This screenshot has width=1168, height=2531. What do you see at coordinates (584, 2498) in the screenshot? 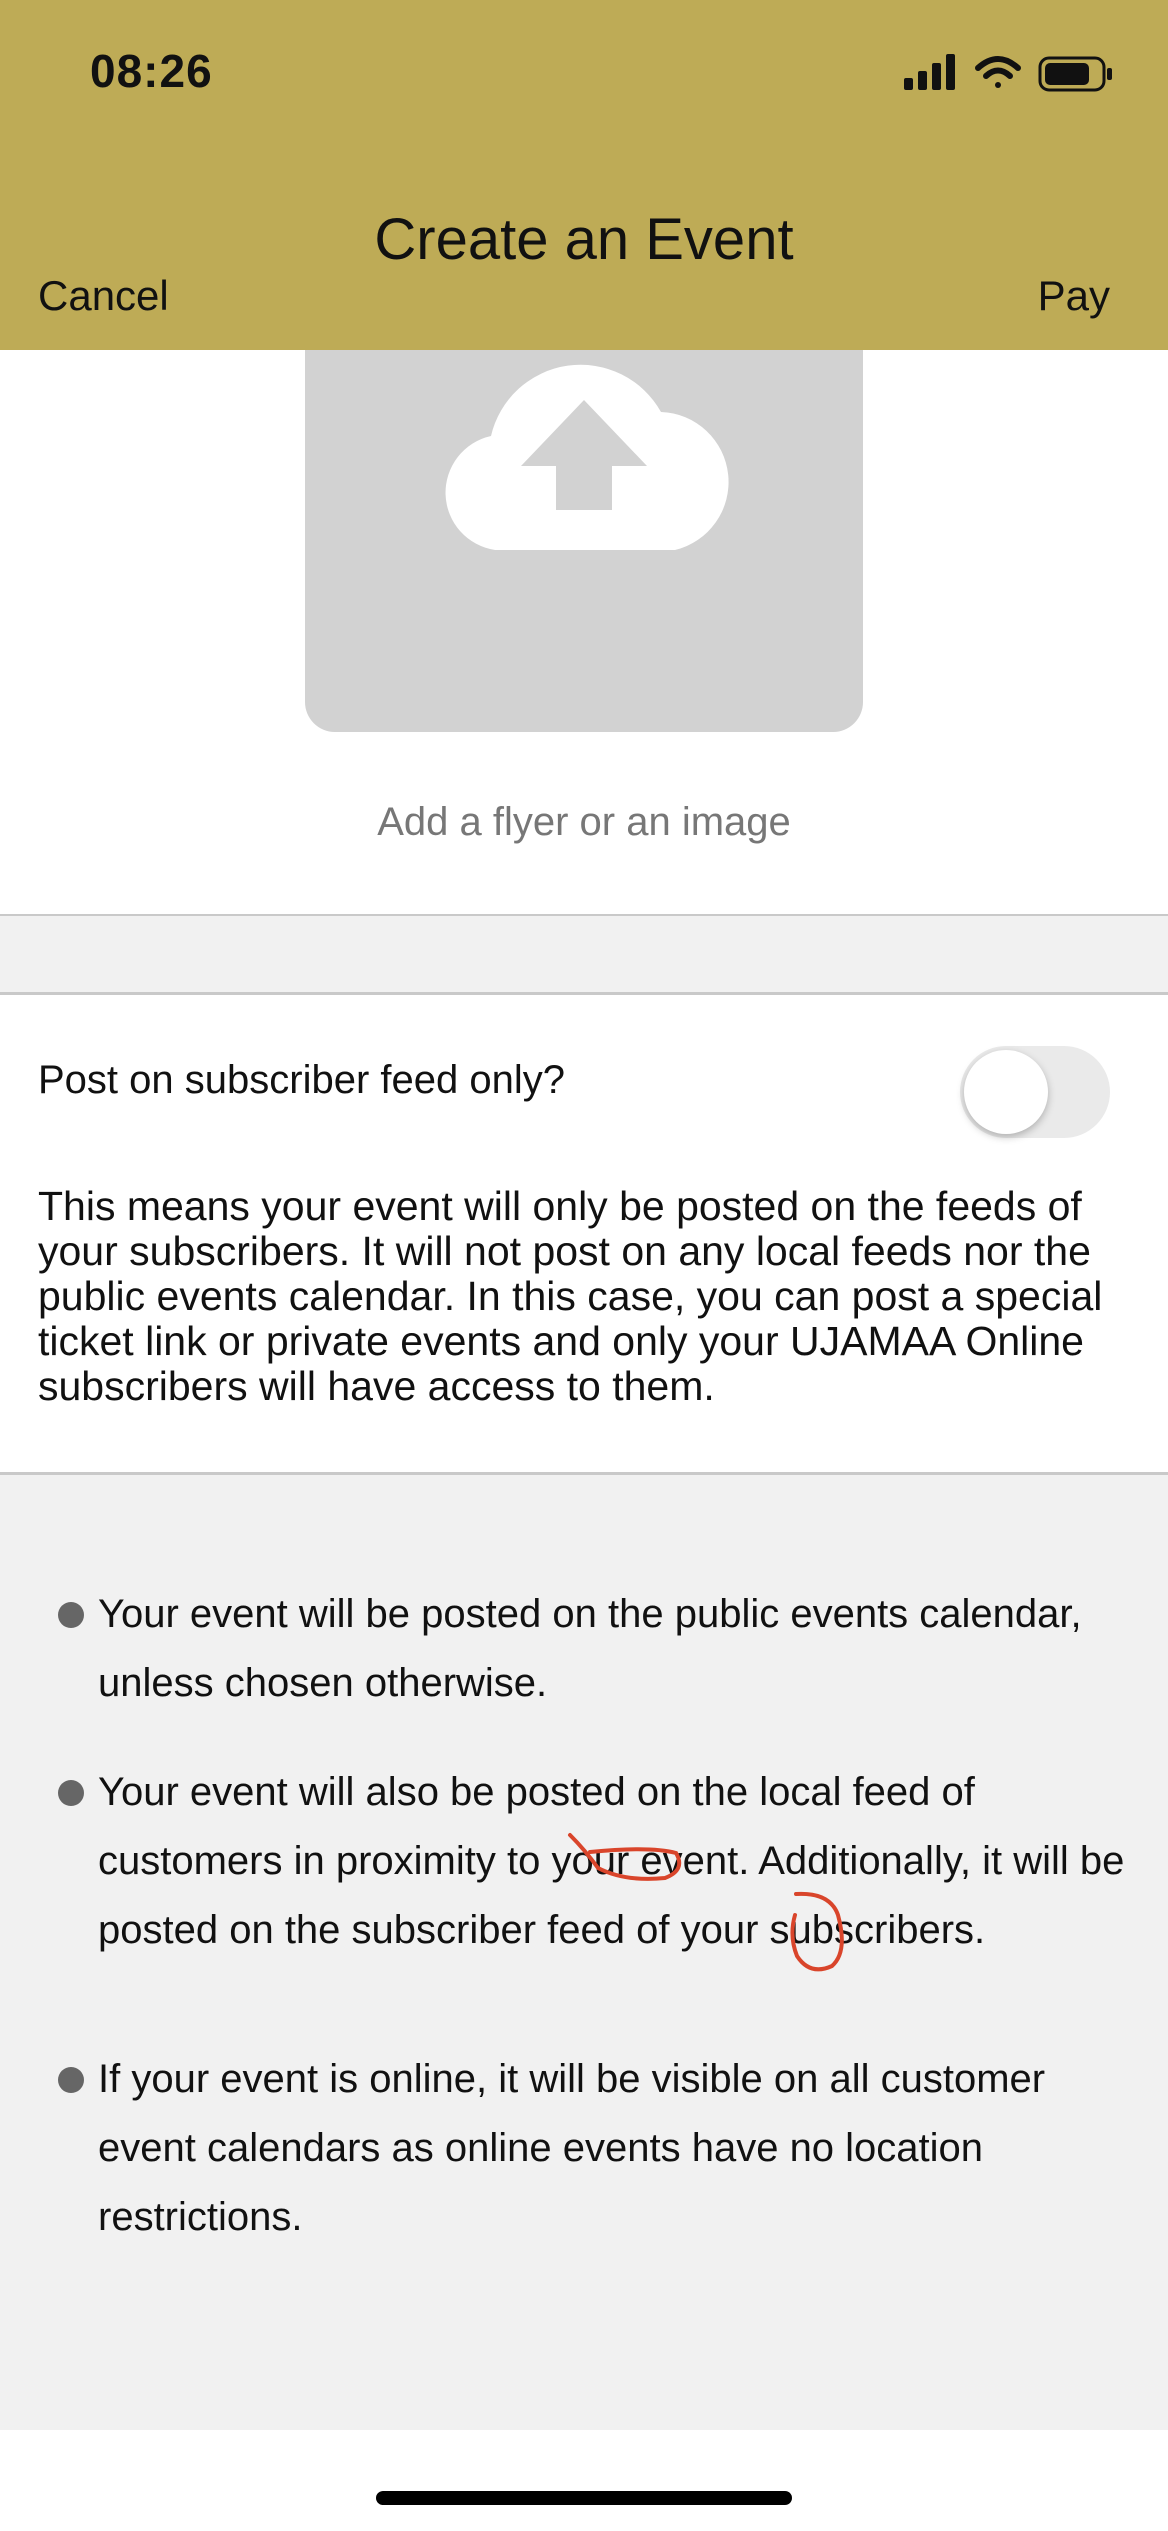
I see `home-indicator` at bounding box center [584, 2498].